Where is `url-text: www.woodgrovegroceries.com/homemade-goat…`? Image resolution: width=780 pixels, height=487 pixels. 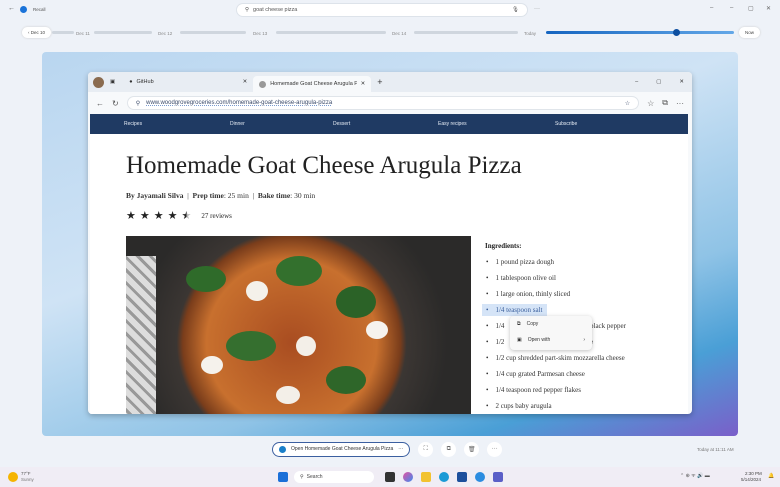
url-text: www.woodgrovegroceries.com/homemade-goat… is located at coordinates (239, 103).